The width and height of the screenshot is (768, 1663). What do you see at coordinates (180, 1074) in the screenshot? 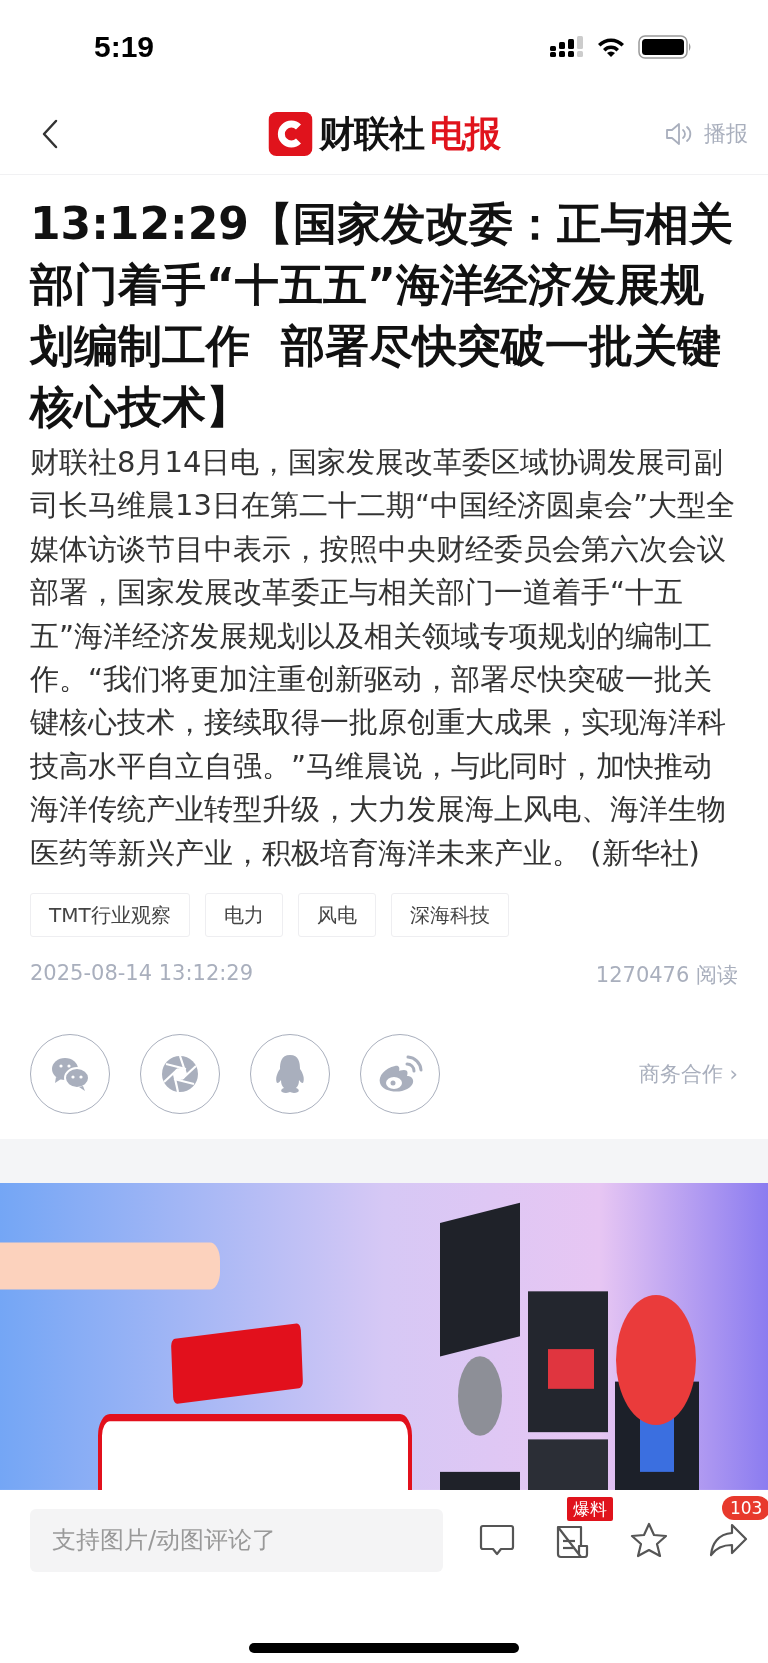
I see `aperture-icon` at bounding box center [180, 1074].